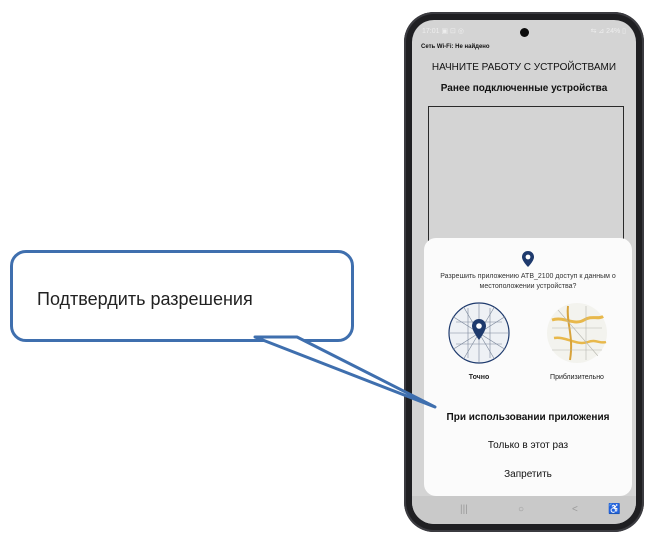 The height and width of the screenshot is (535, 649). I want to click on back-icon: <, so click(575, 509).